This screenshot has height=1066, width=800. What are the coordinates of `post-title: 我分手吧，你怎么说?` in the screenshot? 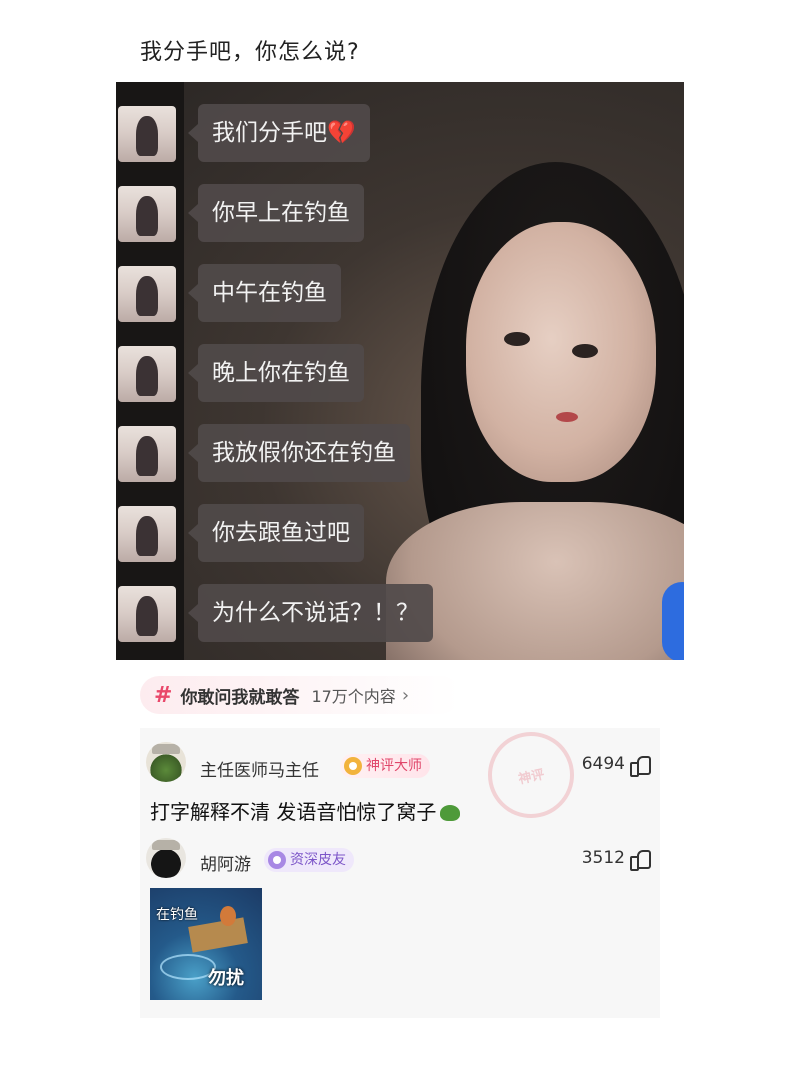 It's located at (250, 52).